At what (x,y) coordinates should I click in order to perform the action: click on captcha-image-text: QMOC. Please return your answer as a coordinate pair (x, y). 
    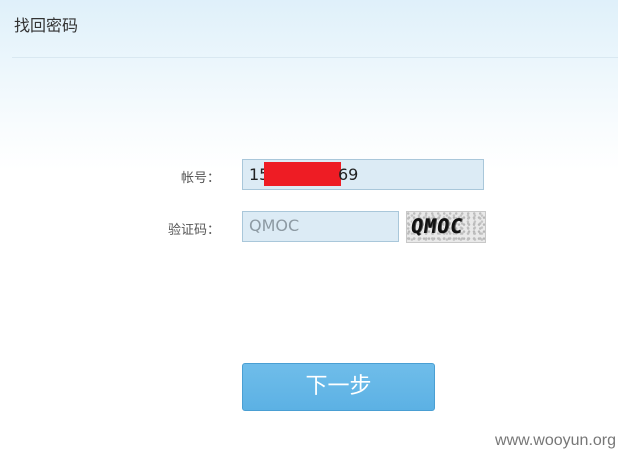
    Looking at the image, I should click on (437, 226).